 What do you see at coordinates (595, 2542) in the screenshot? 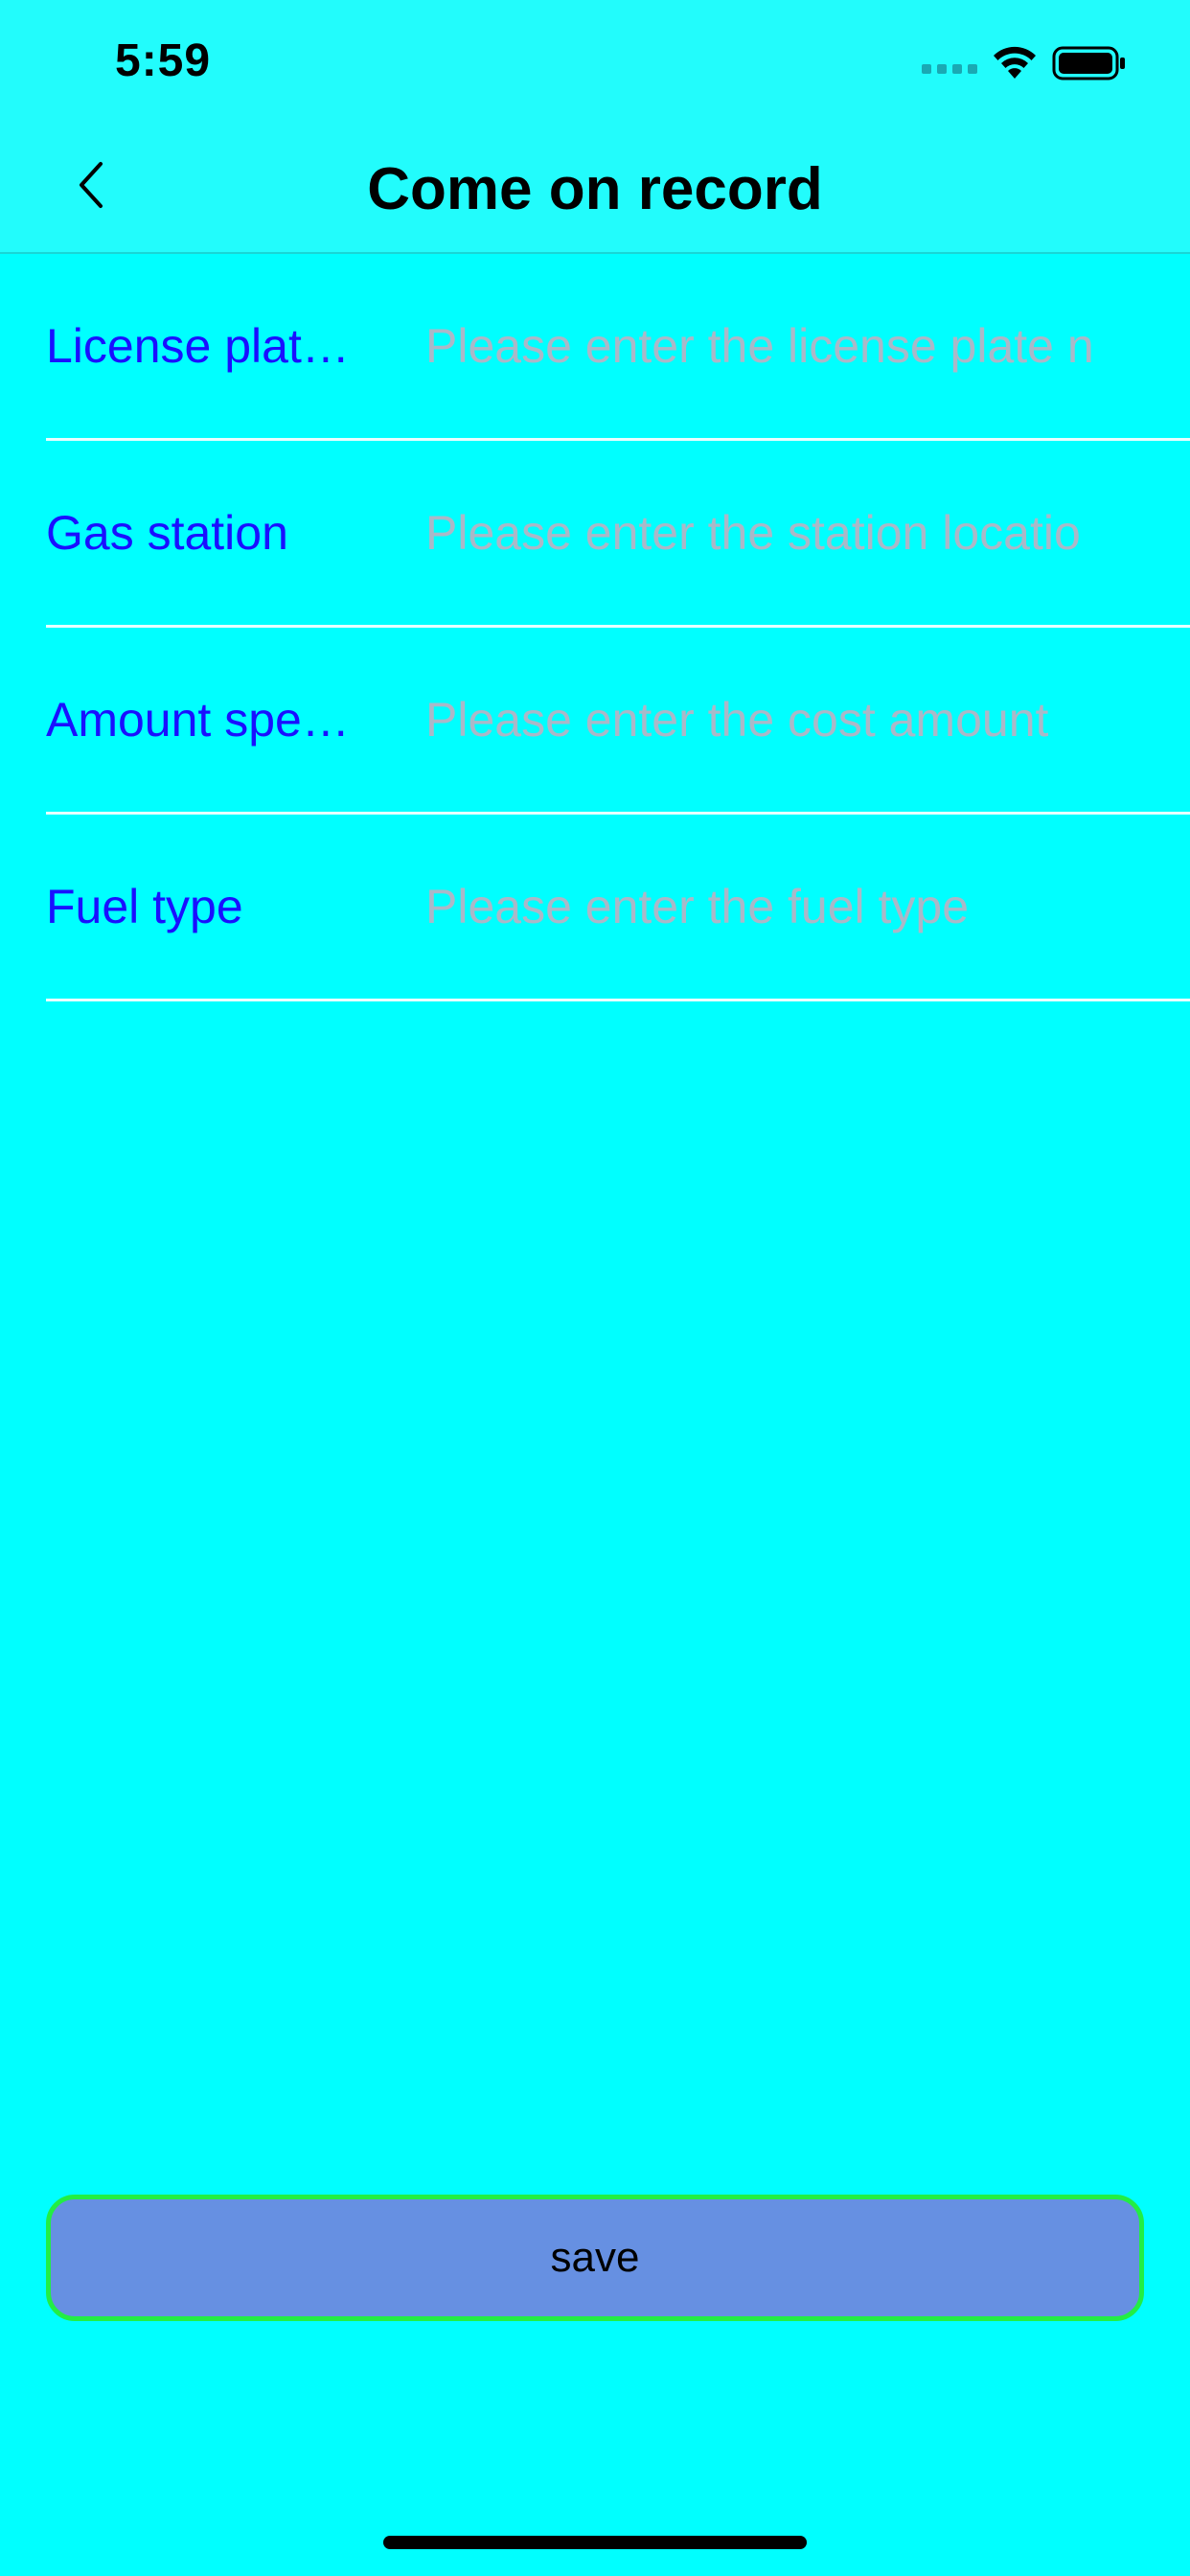
I see `home-indicator` at bounding box center [595, 2542].